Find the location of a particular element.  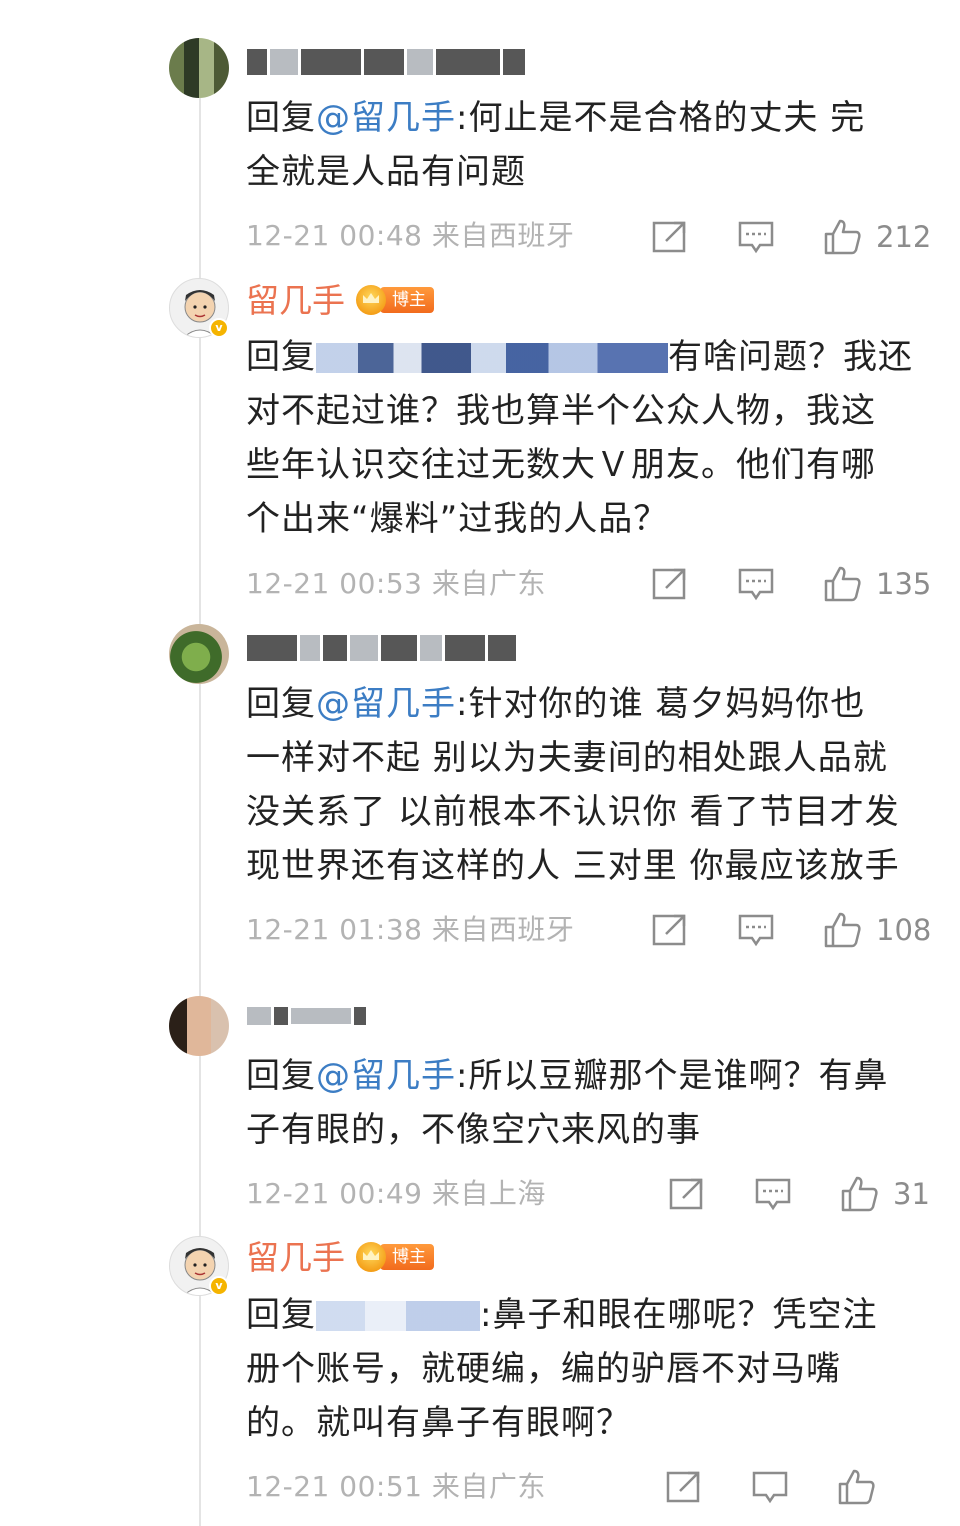

comment-text: 回复@留几手:何止是不是合格的丈夫 完 全就是人品有问题 is located at coordinates (556, 145).